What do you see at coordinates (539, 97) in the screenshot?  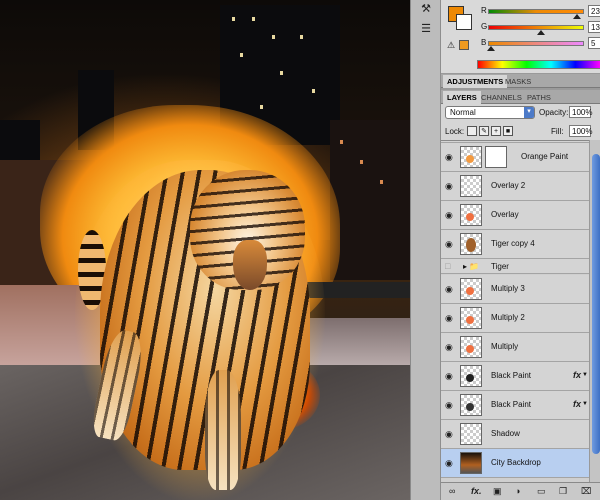 I see `tab-paths: PATHS` at bounding box center [539, 97].